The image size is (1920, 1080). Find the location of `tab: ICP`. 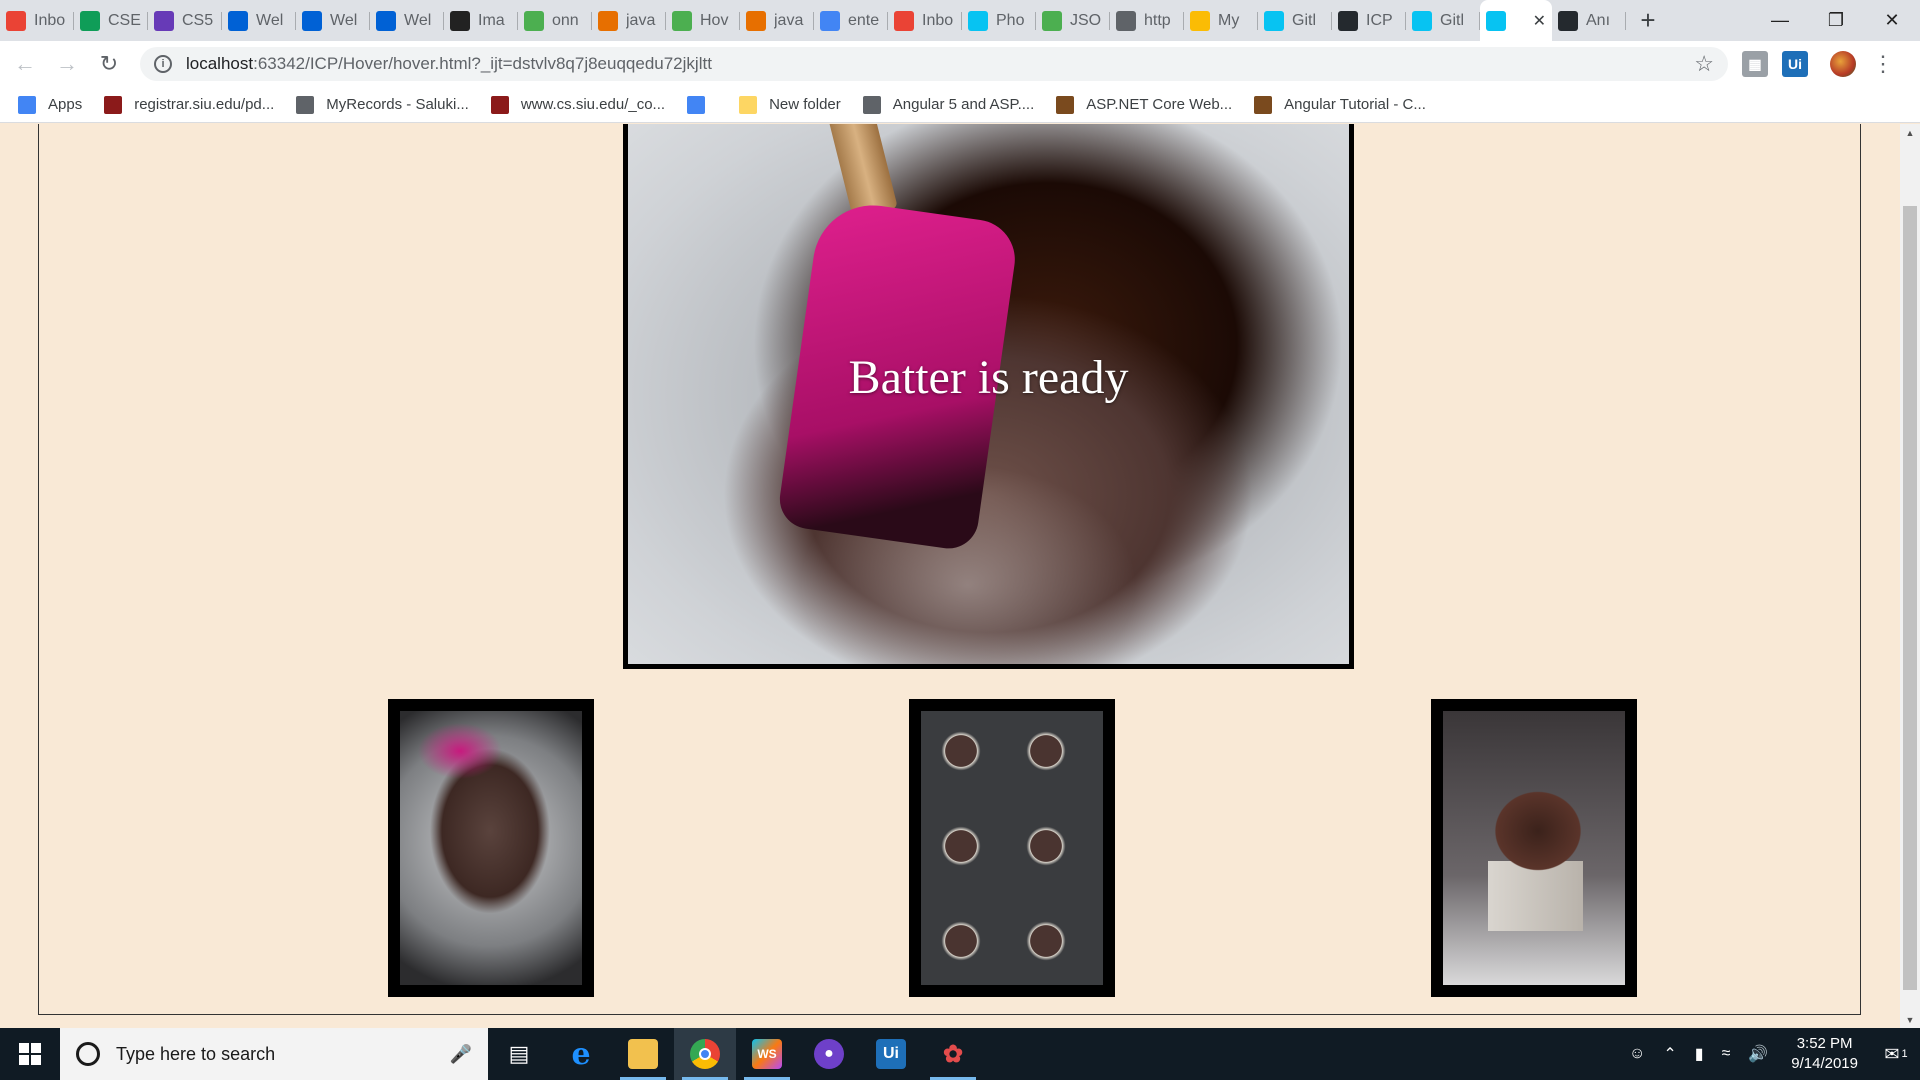

tab: ICP is located at coordinates (1369, 20).